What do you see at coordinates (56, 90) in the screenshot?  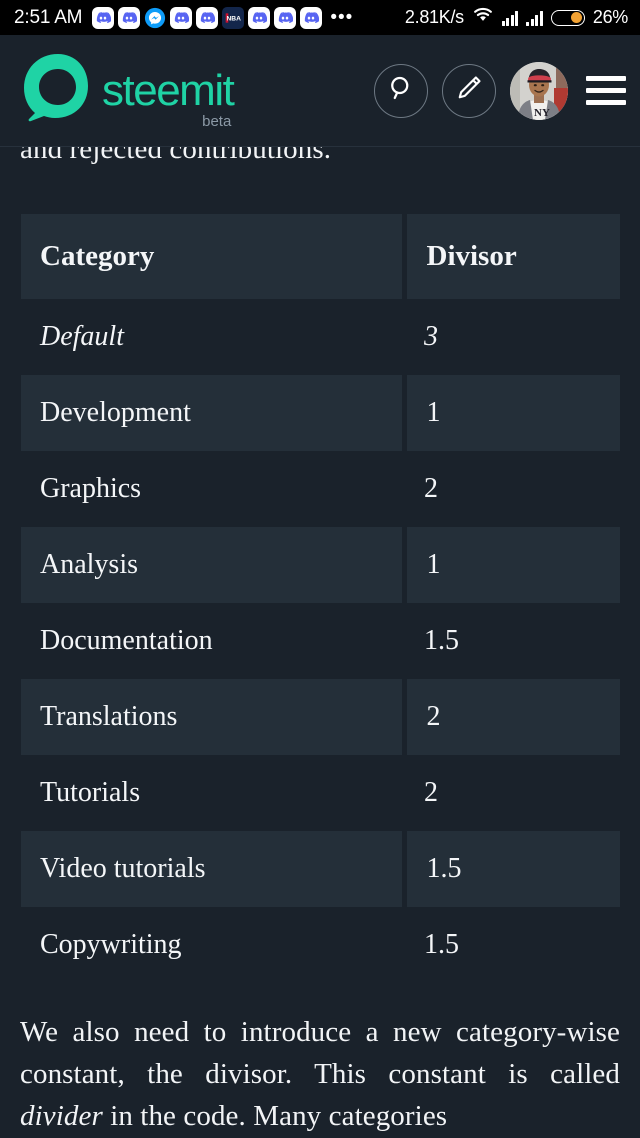 I see `steemit-mark-icon` at bounding box center [56, 90].